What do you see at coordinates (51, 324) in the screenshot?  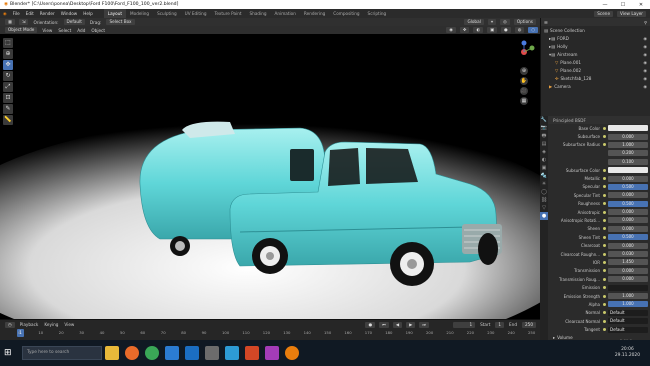 I see `menu-keying: Keying` at bounding box center [51, 324].